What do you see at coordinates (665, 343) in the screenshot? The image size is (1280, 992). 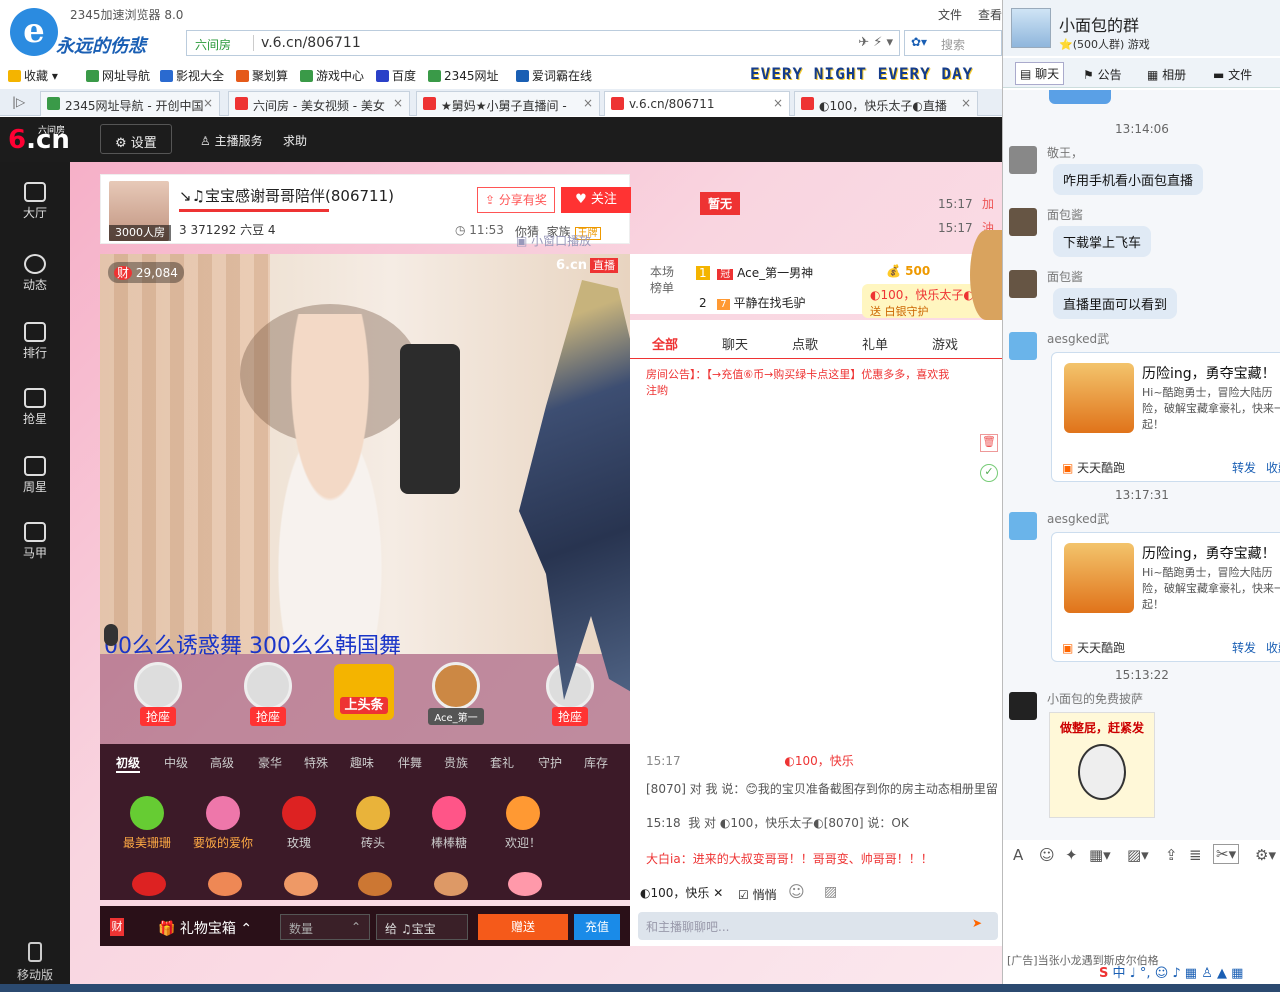 I see `chat-tab-all: 全部` at bounding box center [665, 343].